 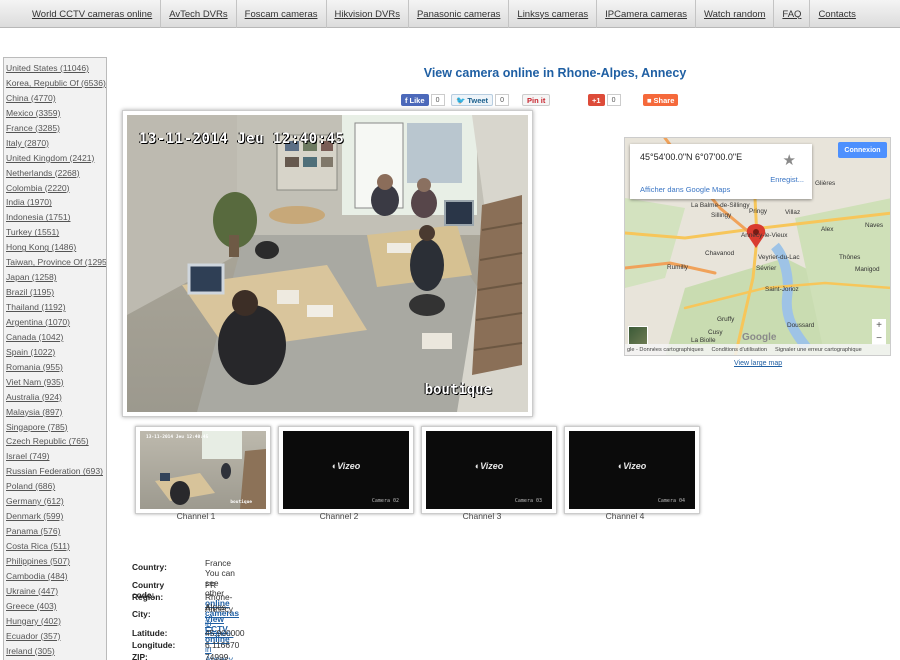 I want to click on google-plus-button: +1, so click(x=596, y=100).